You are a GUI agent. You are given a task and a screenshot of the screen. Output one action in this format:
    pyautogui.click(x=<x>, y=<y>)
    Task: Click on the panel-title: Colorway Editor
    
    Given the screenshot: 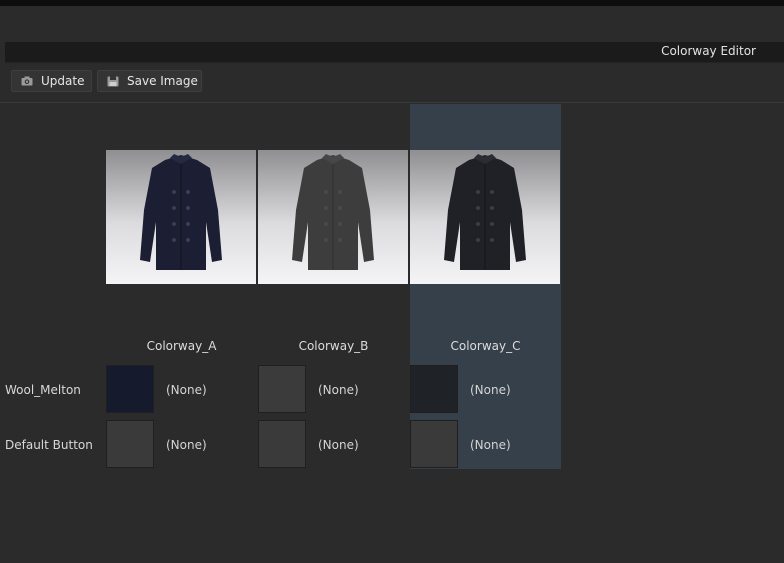 What is the action you would take?
    pyautogui.click(x=708, y=51)
    